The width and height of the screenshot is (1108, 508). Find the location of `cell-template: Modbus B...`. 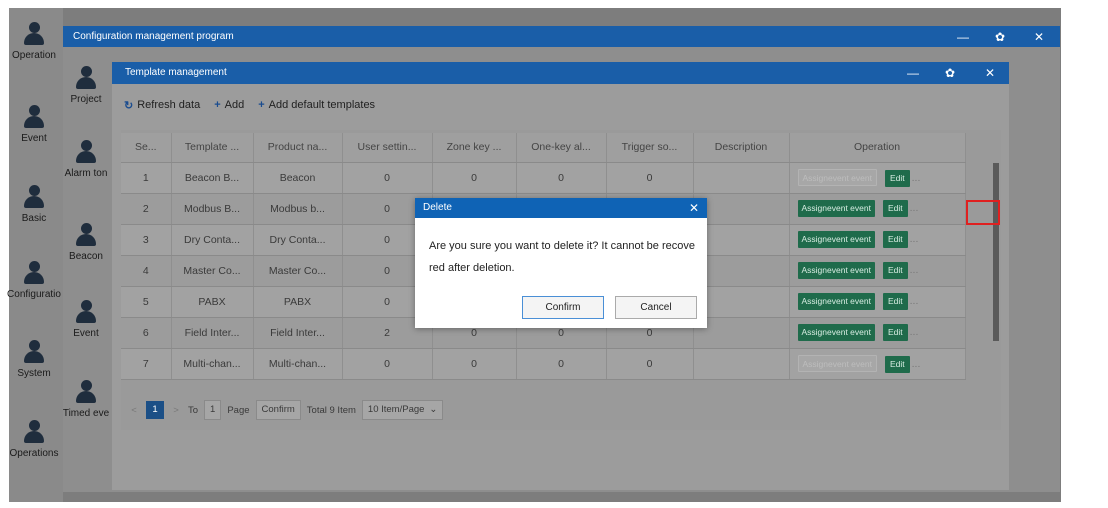

cell-template: Modbus B... is located at coordinates (212, 209).